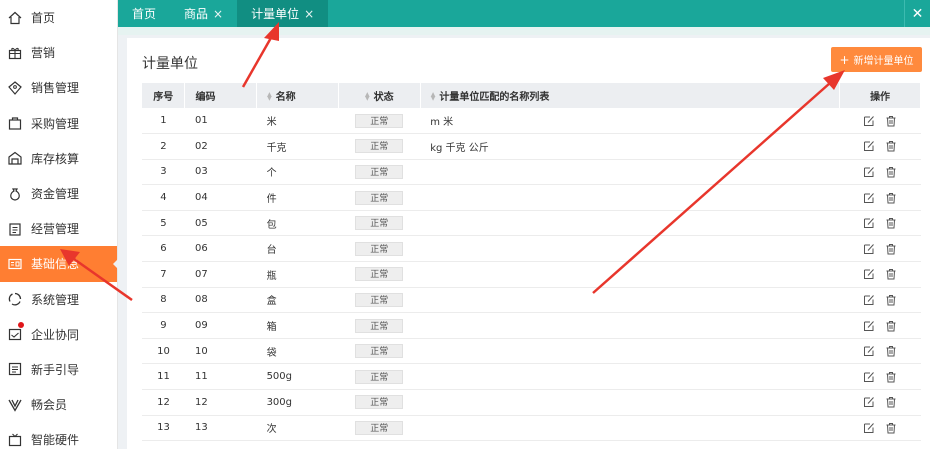 This screenshot has width=930, height=449. What do you see at coordinates (220, 172) in the screenshot?
I see `cell-code: 03` at bounding box center [220, 172].